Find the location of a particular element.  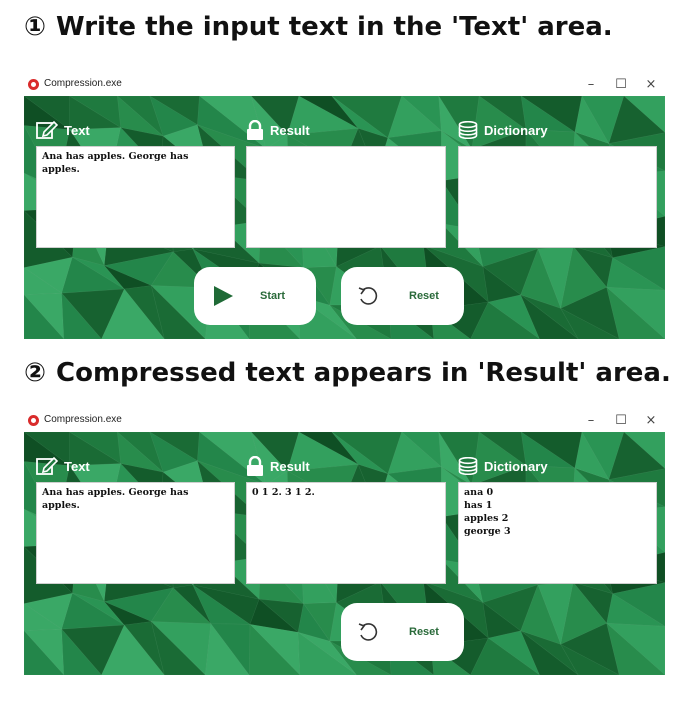

step2-number: ② is located at coordinates (35, 373).